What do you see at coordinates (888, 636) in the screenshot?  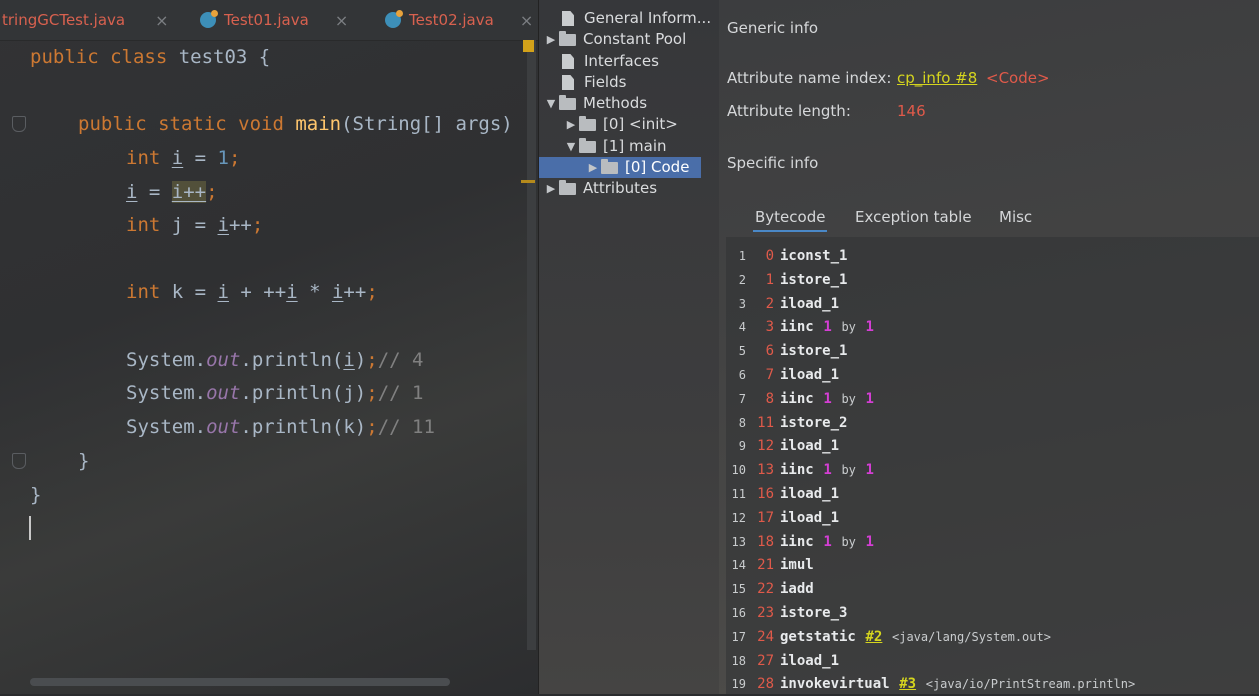 I see `bytecode-row: 17 24 getstatic #2 <java/lang/System.out>` at bounding box center [888, 636].